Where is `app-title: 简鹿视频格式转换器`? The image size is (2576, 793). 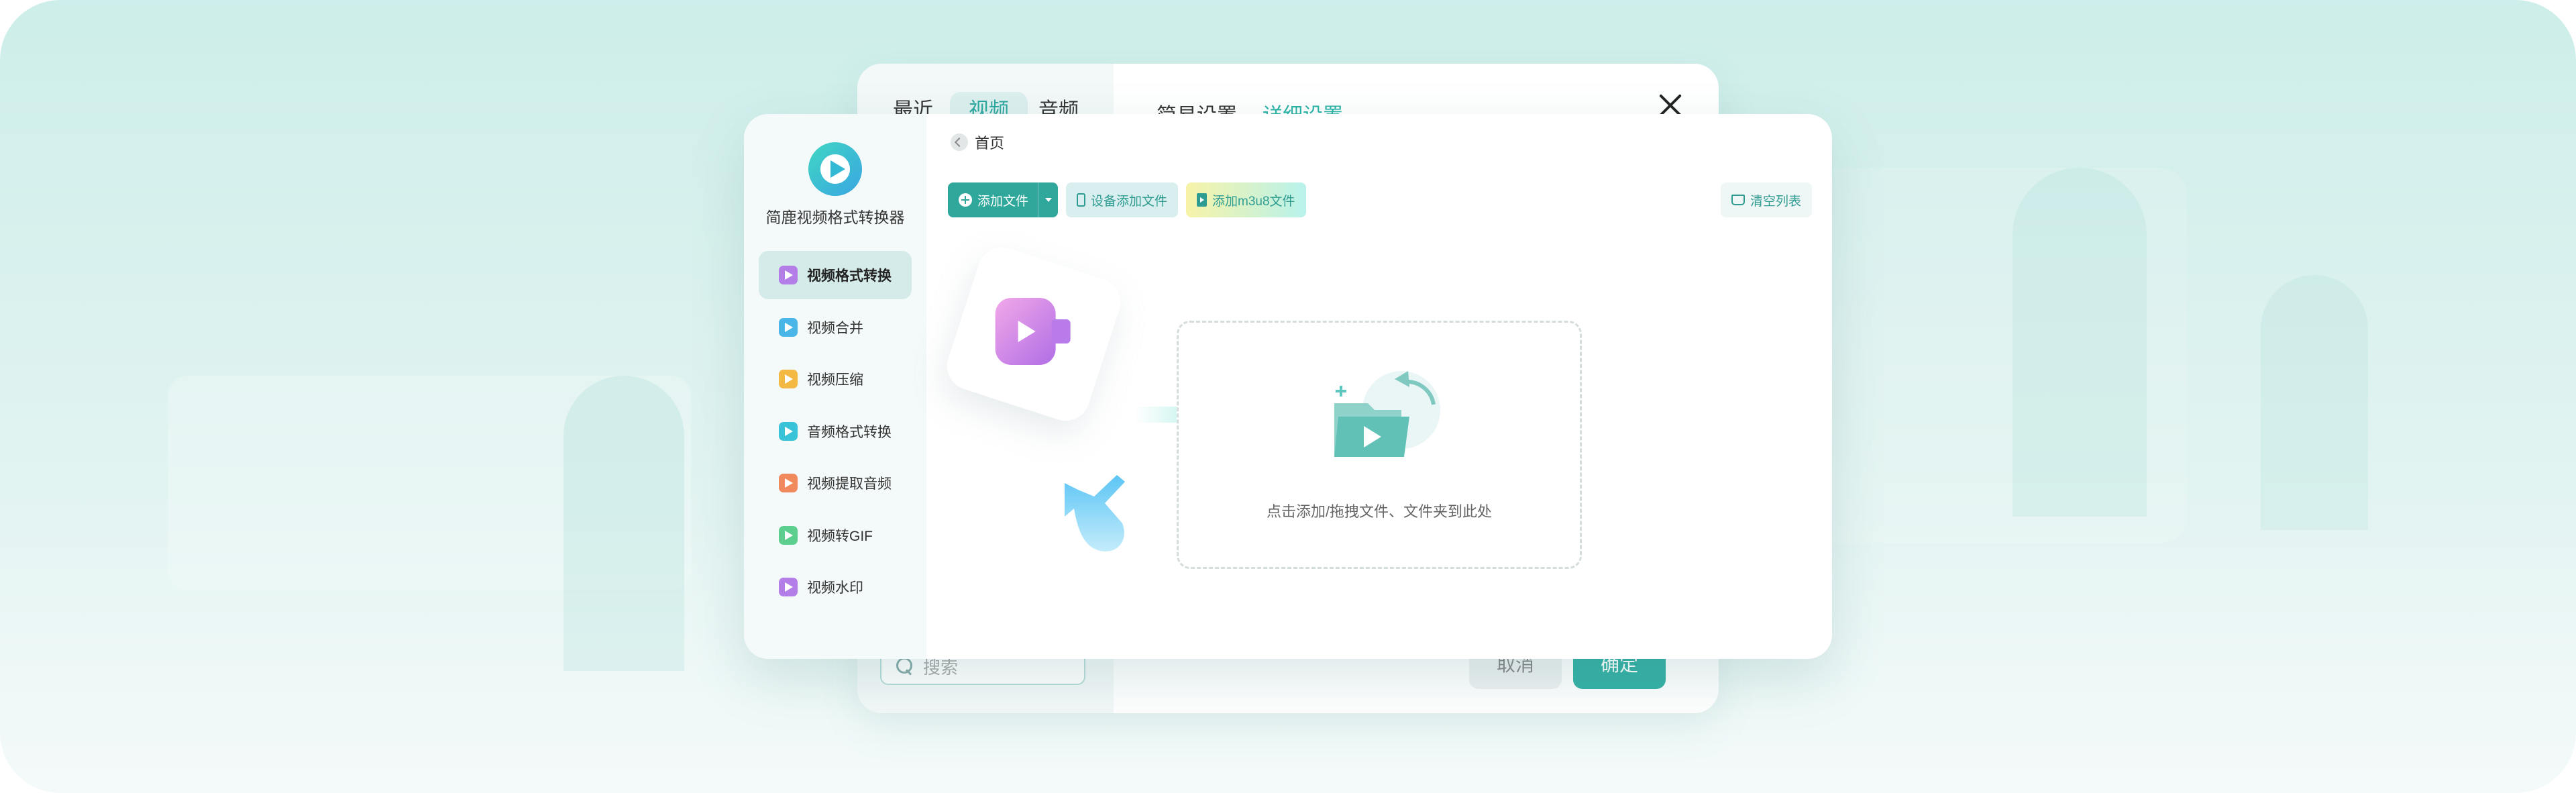
app-title: 简鹿视频格式转换器 is located at coordinates (835, 217).